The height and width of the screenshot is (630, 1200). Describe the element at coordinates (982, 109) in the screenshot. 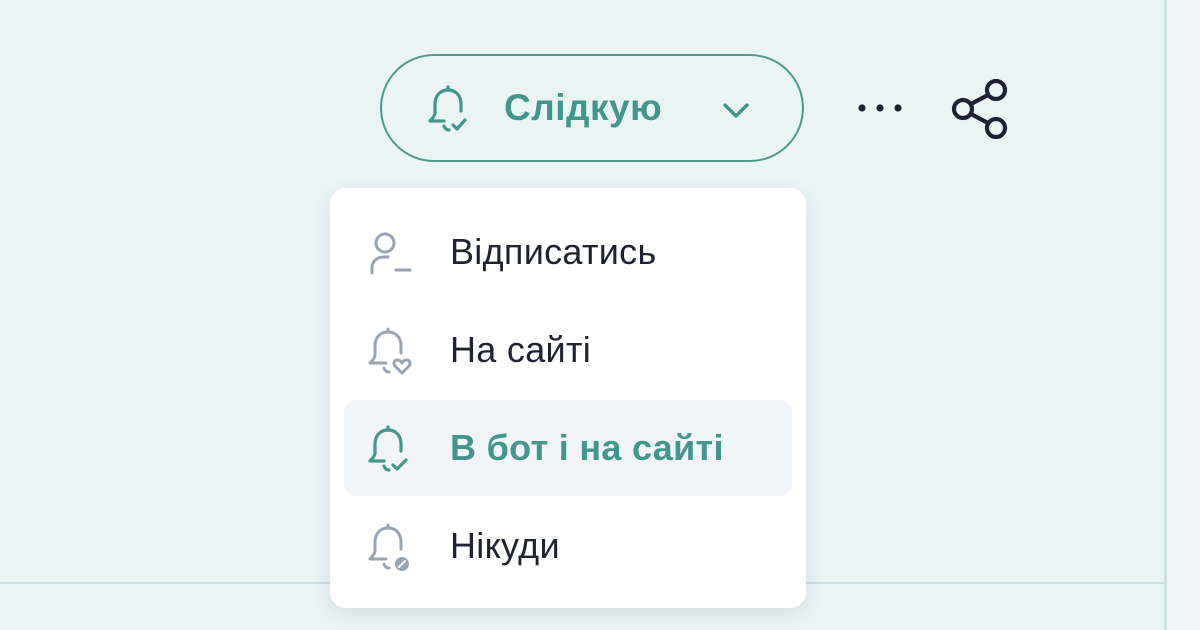

I see `share-icon` at that location.